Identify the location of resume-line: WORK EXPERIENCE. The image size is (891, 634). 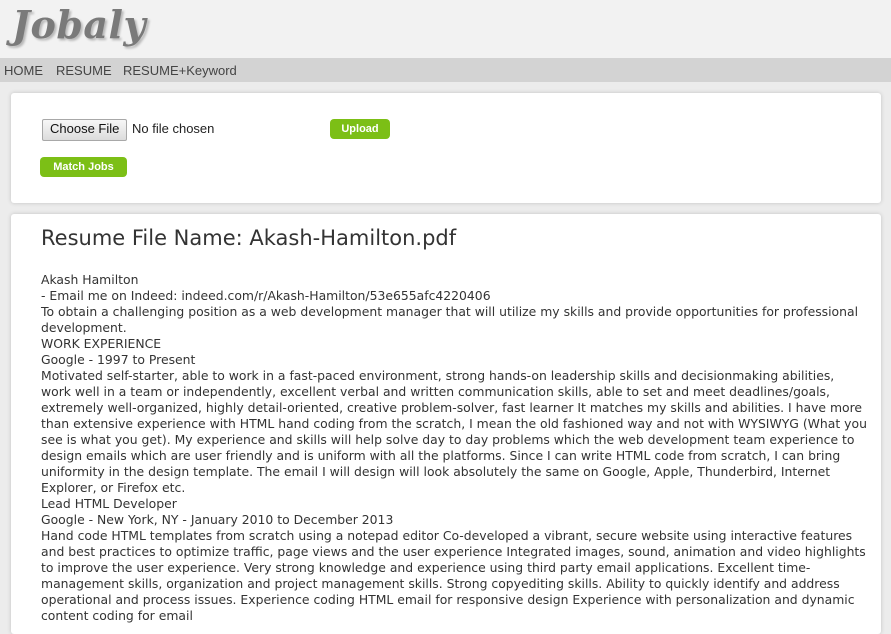
(101, 343).